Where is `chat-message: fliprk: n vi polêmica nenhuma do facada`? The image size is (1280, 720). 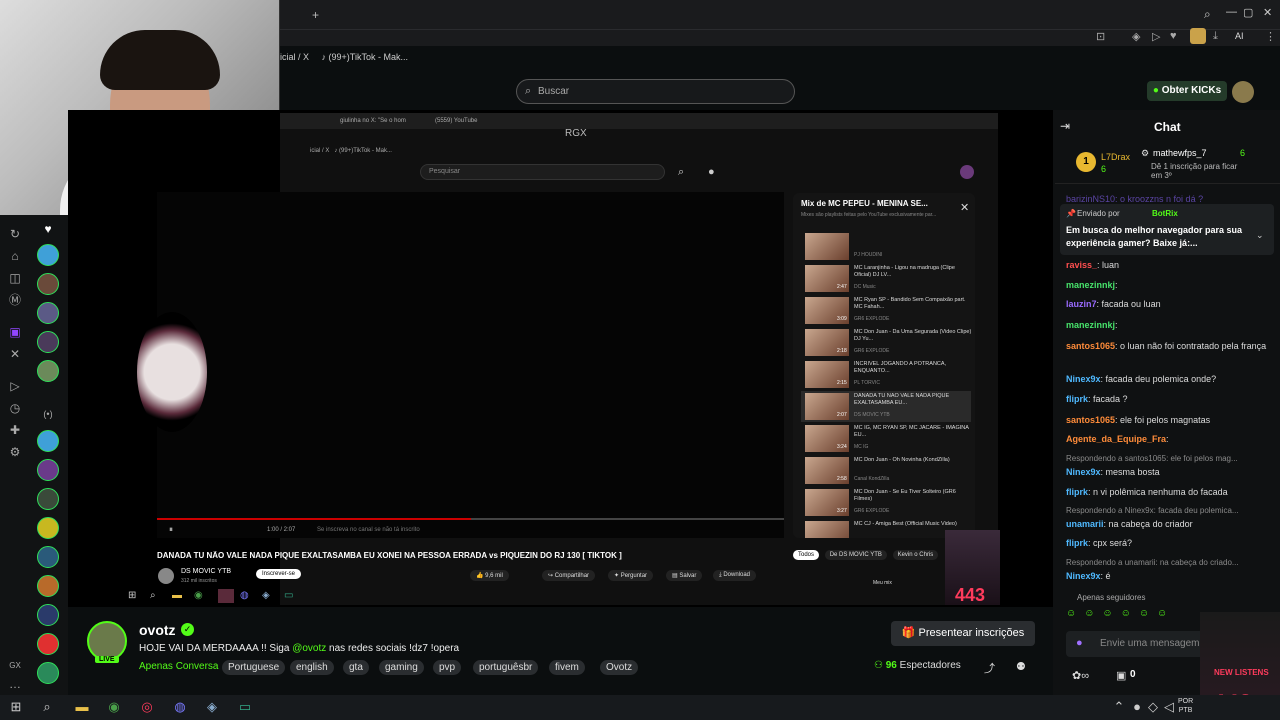
chat-message: fliprk: n vi polêmica nenhuma do facada is located at coordinates (1168, 492).